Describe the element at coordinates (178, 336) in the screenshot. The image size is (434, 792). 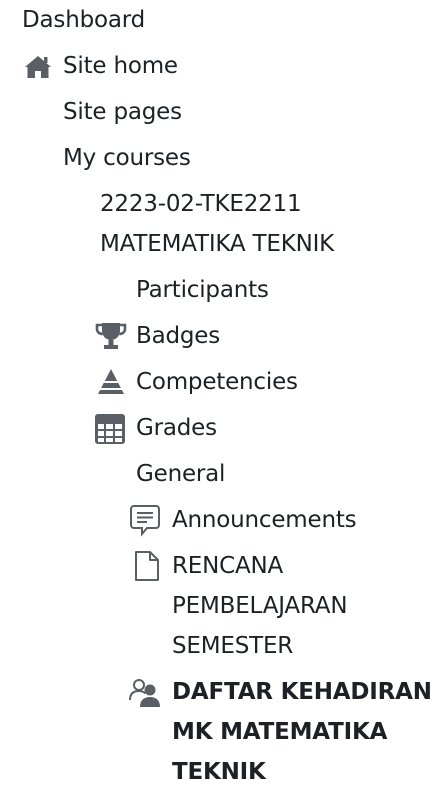
I see `nav-badges: Badges` at that location.